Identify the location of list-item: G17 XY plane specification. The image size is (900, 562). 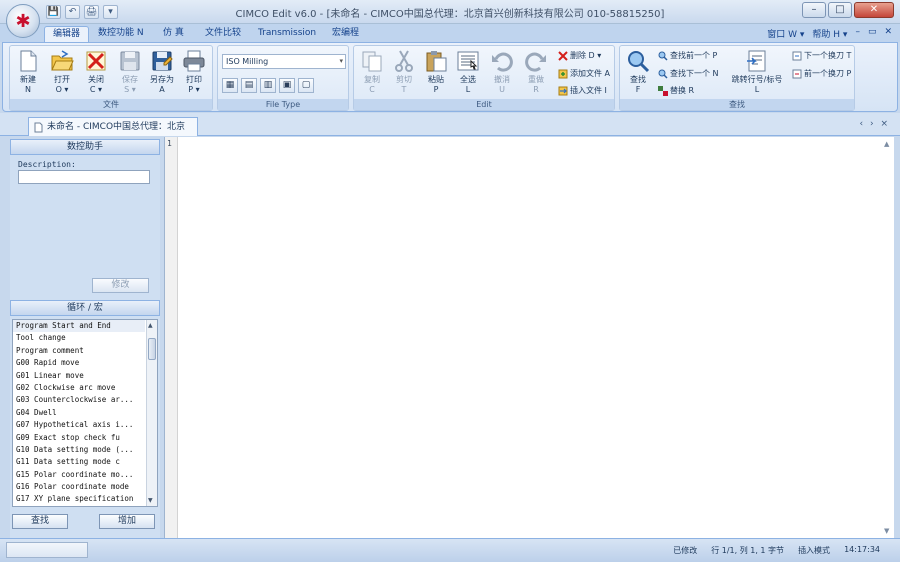
(79, 499).